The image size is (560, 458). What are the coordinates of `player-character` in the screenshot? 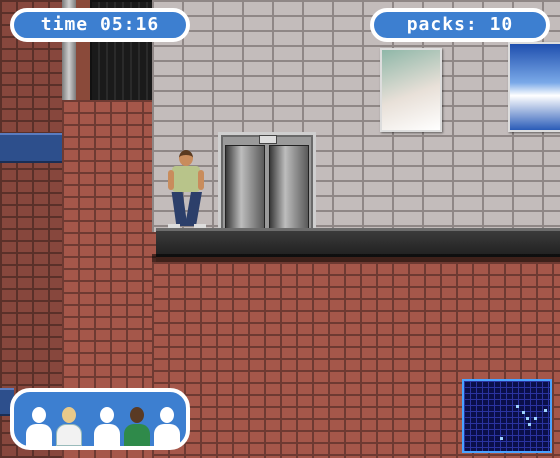 It's located at (187, 190).